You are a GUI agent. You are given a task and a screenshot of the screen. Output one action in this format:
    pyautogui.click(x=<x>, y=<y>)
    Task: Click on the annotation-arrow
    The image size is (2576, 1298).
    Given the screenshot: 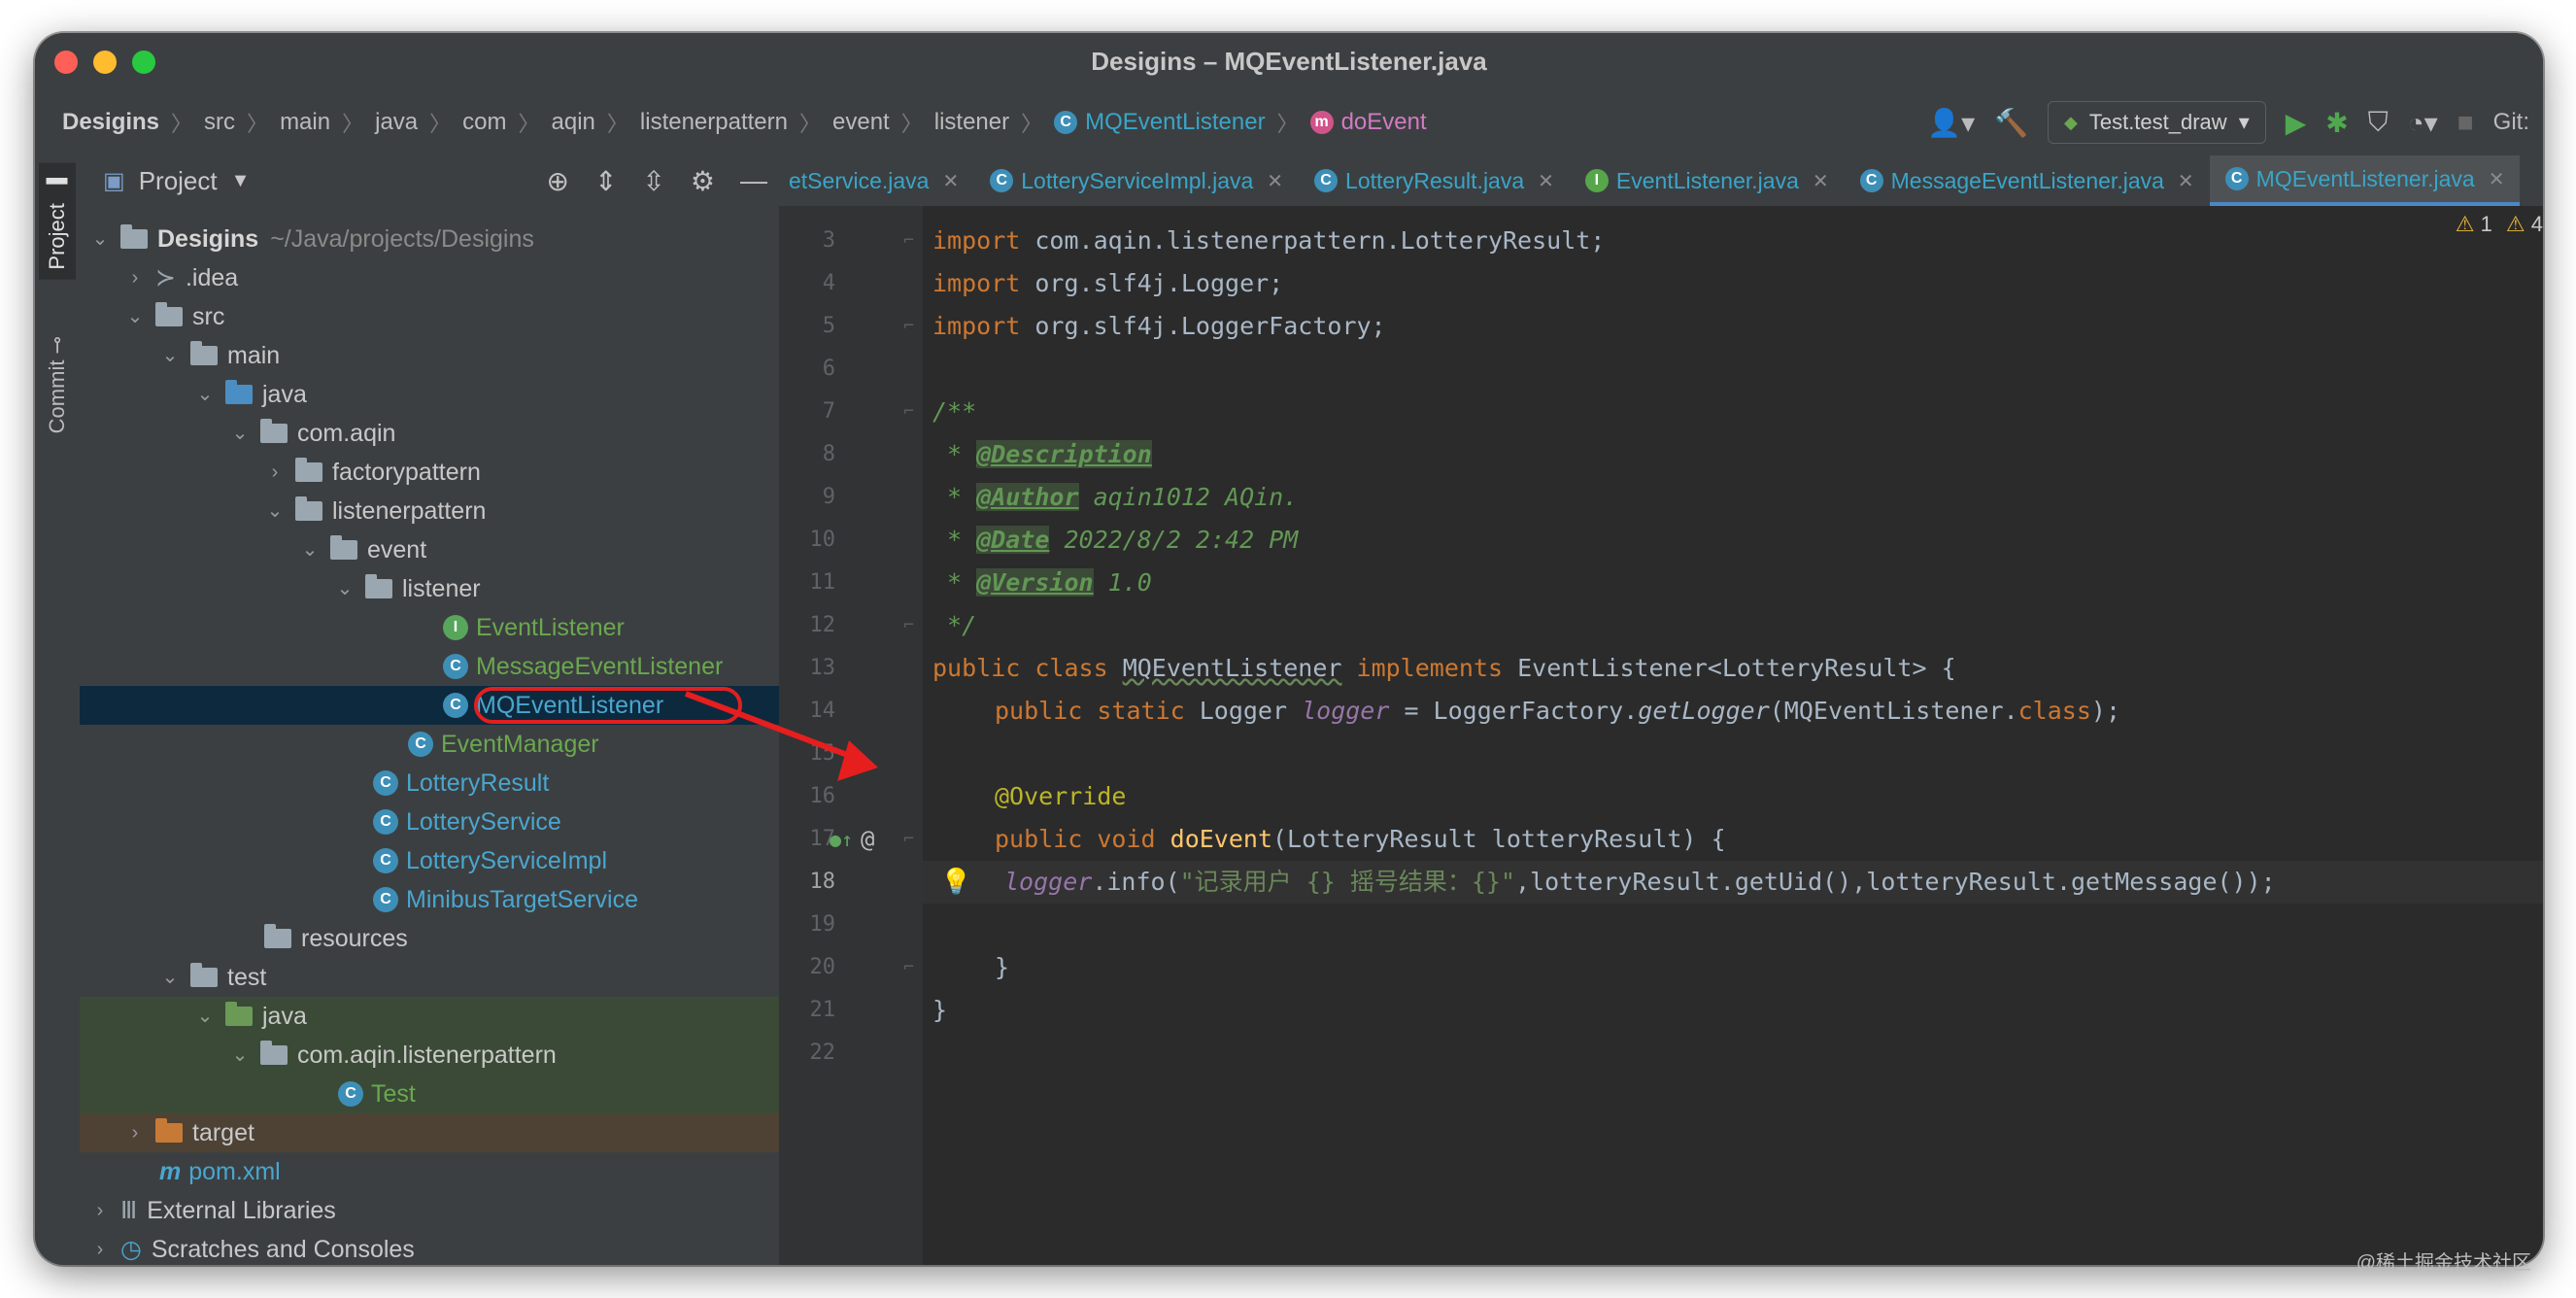 What is the action you would take?
    pyautogui.click(x=781, y=736)
    